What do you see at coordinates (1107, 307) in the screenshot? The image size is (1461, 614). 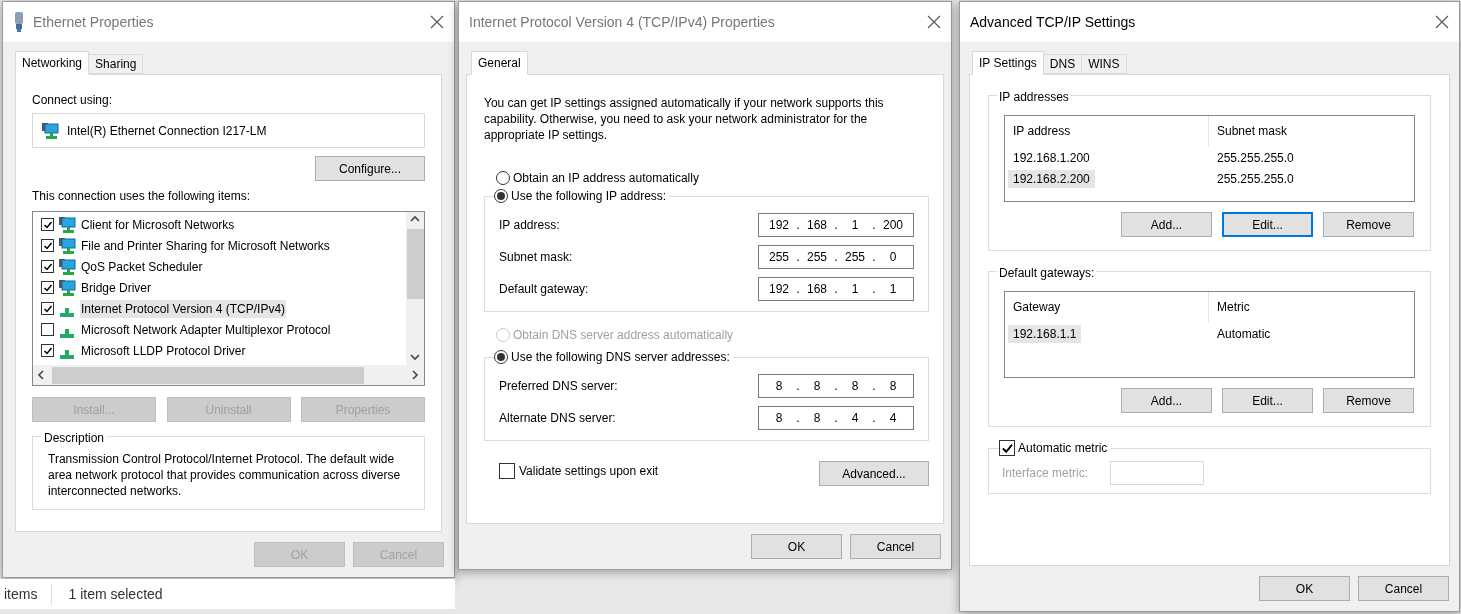 I see `column-header: Gateway` at bounding box center [1107, 307].